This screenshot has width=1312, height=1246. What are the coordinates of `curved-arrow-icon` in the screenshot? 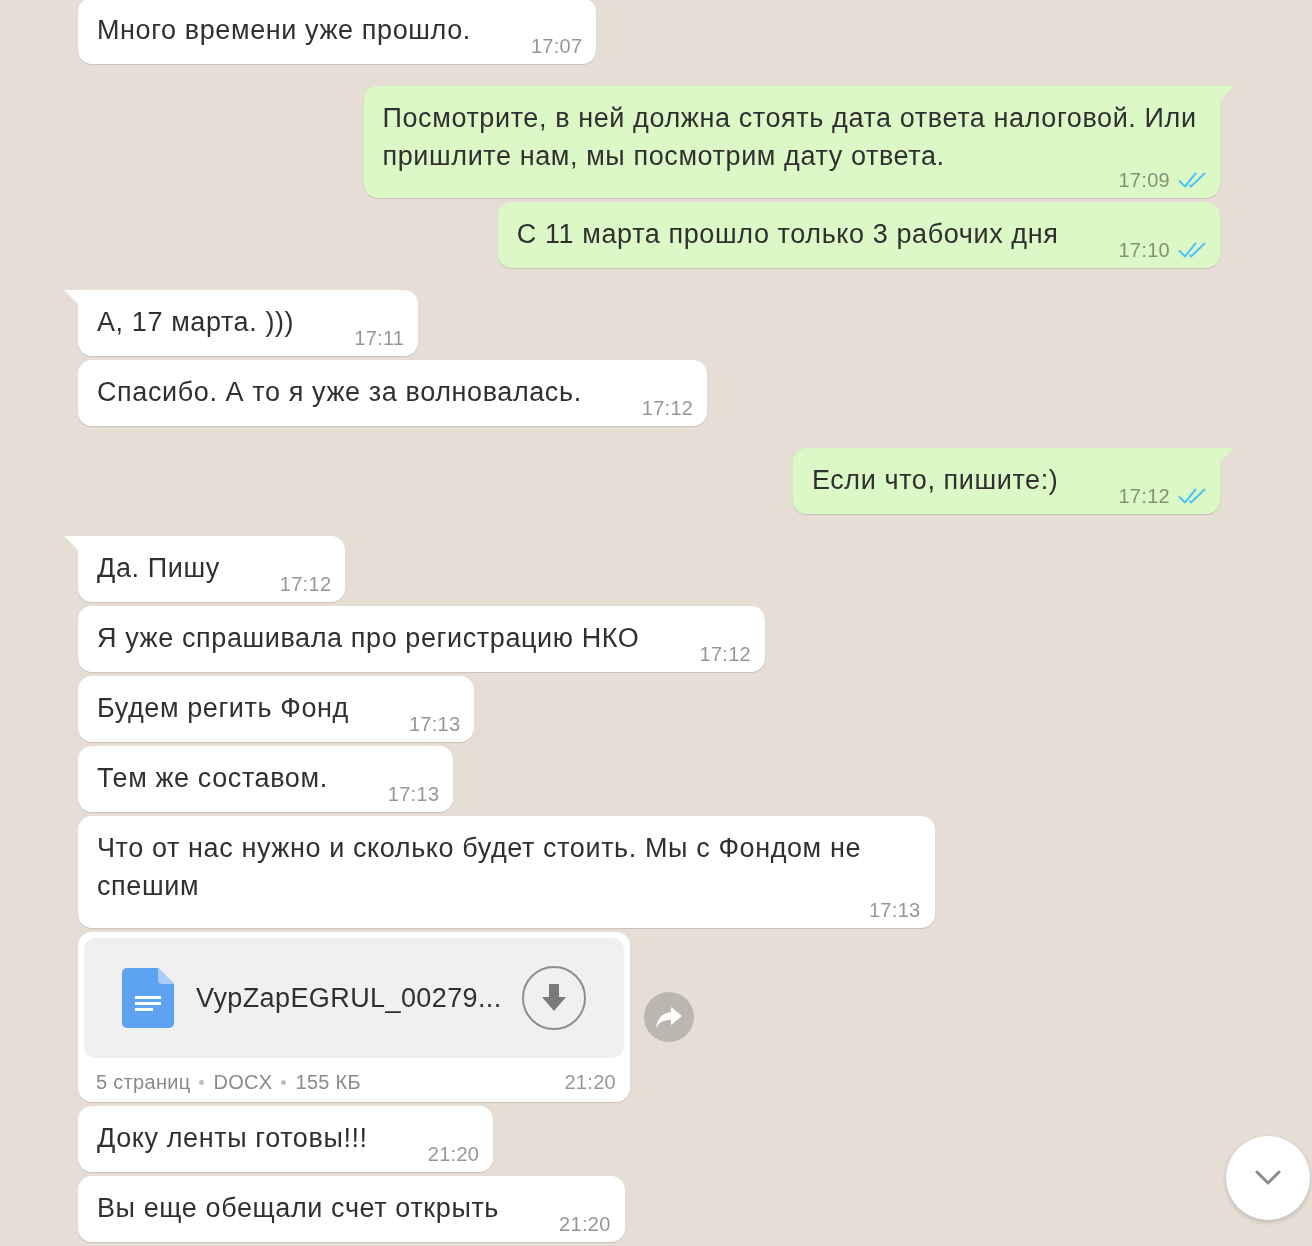 It's located at (669, 1017).